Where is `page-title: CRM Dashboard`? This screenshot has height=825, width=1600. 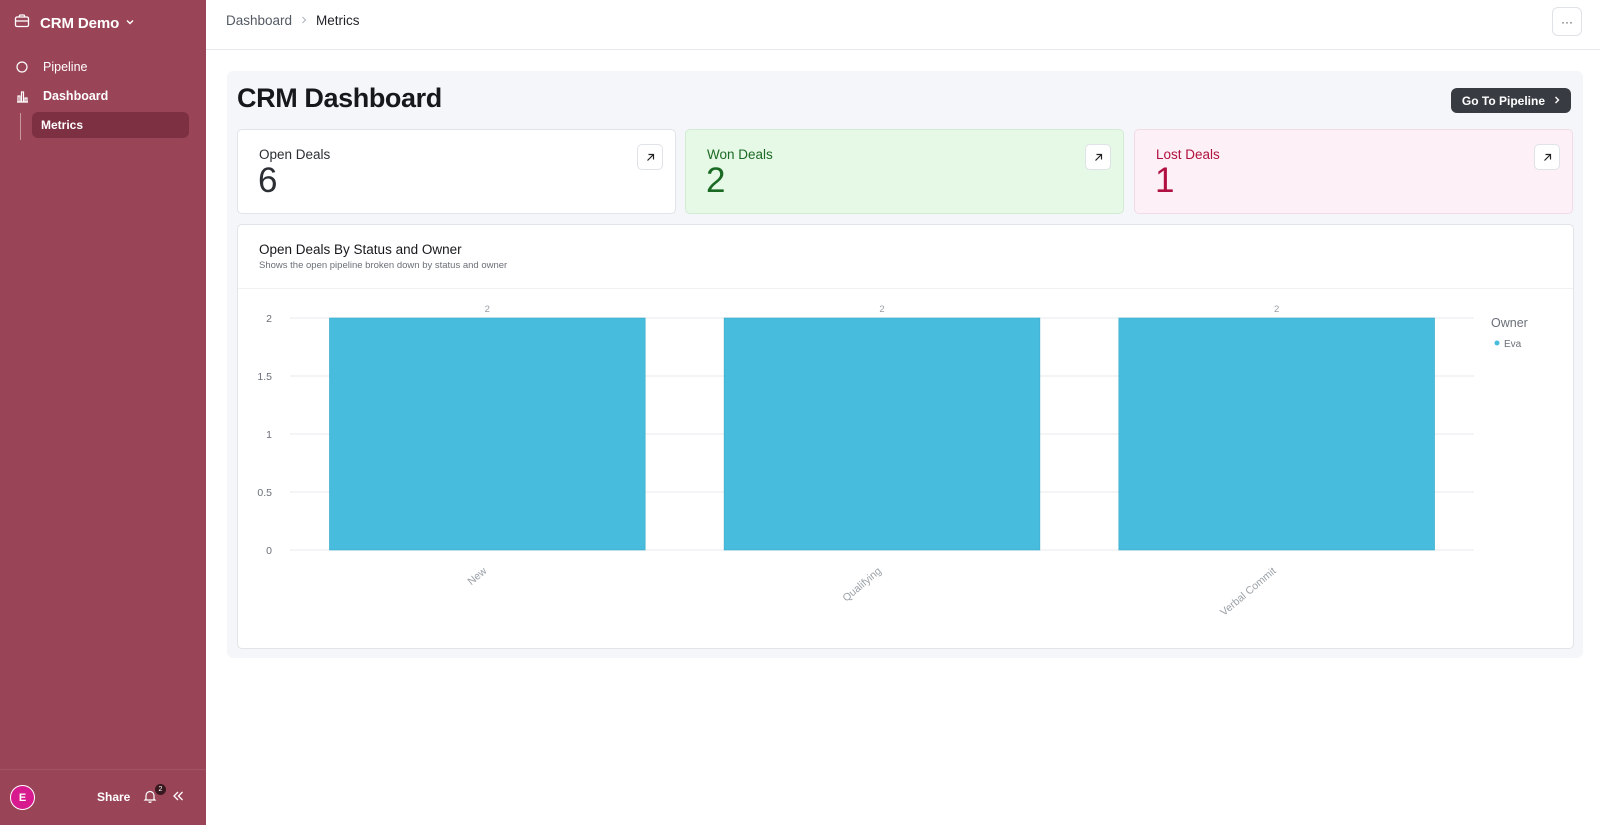 page-title: CRM Dashboard is located at coordinates (339, 98).